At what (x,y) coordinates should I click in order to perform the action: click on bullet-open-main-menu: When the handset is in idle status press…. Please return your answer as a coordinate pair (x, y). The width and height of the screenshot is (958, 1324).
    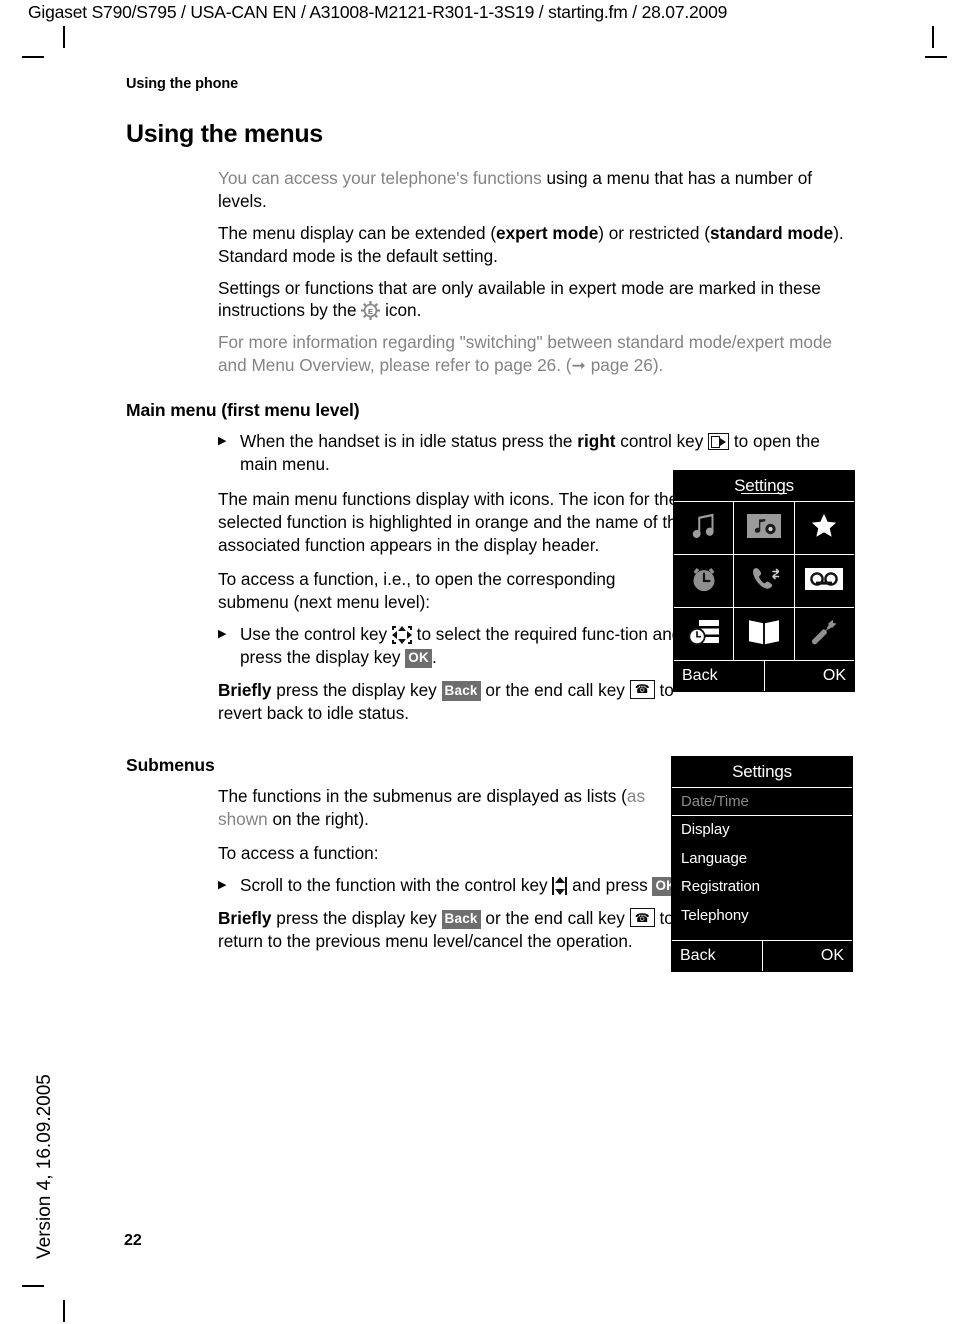
    Looking at the image, I should click on (537, 453).